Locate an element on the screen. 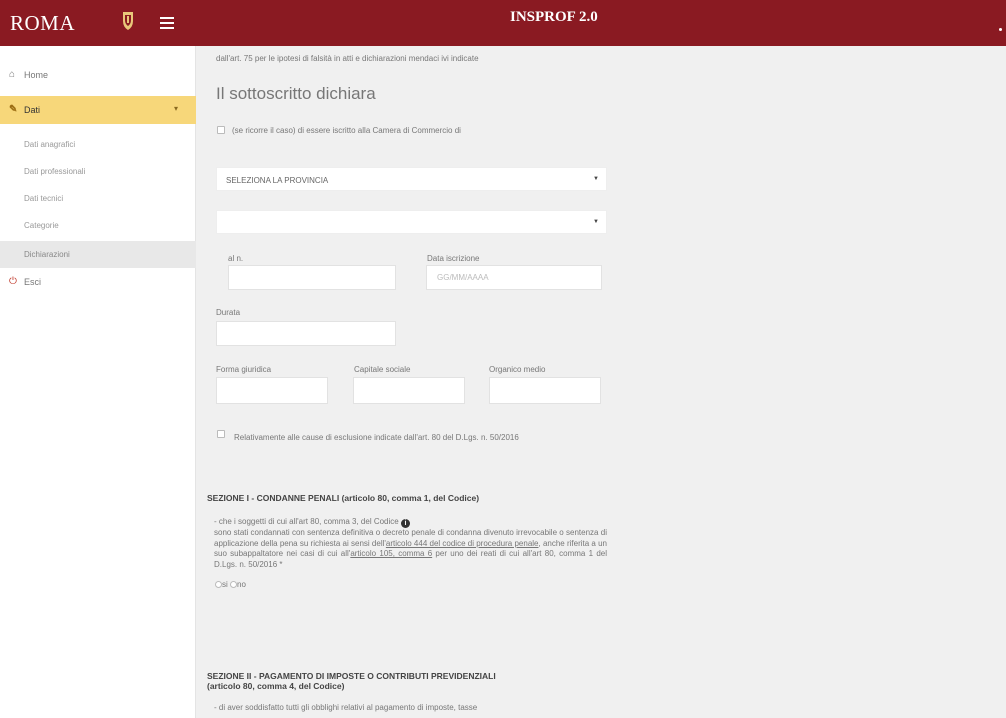  durata-label: Durata is located at coordinates (228, 312).